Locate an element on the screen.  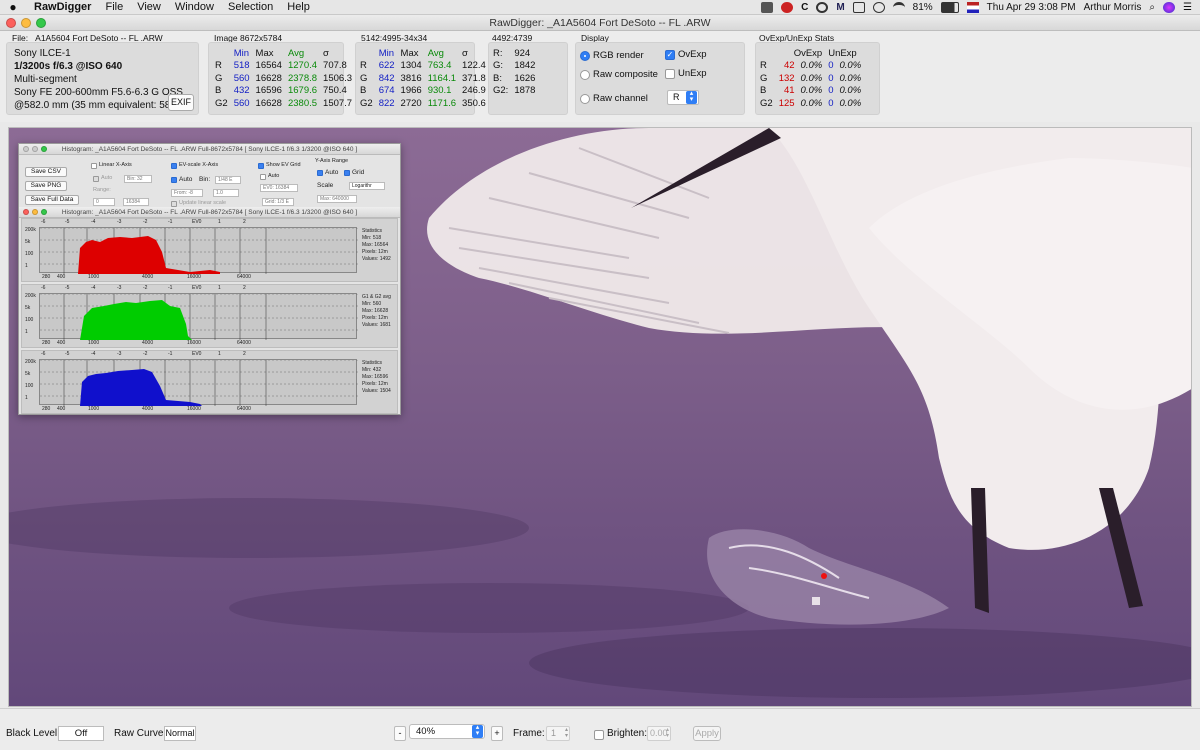
battery-icon is located at coordinates (949, 7).